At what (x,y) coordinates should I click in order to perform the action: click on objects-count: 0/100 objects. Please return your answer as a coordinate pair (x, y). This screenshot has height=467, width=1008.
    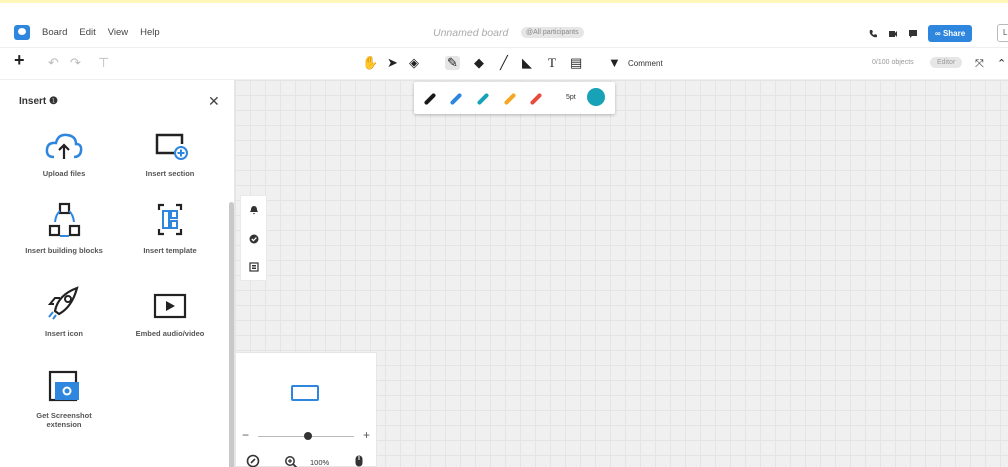
    Looking at the image, I should click on (893, 62).